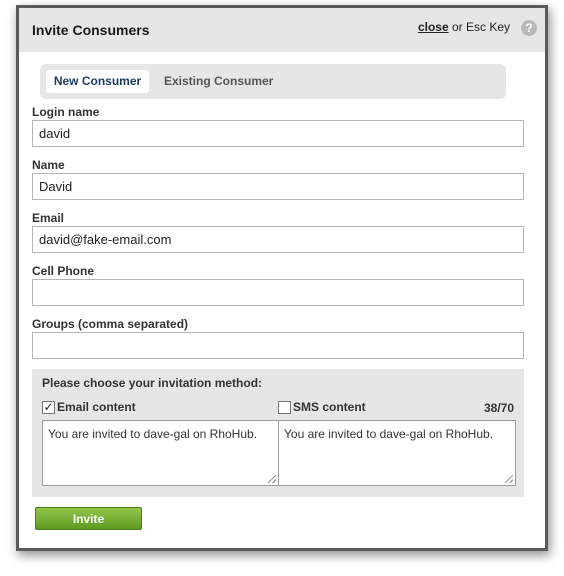 The height and width of the screenshot is (576, 564). What do you see at coordinates (529, 28) in the screenshot?
I see `help-icon: ?` at bounding box center [529, 28].